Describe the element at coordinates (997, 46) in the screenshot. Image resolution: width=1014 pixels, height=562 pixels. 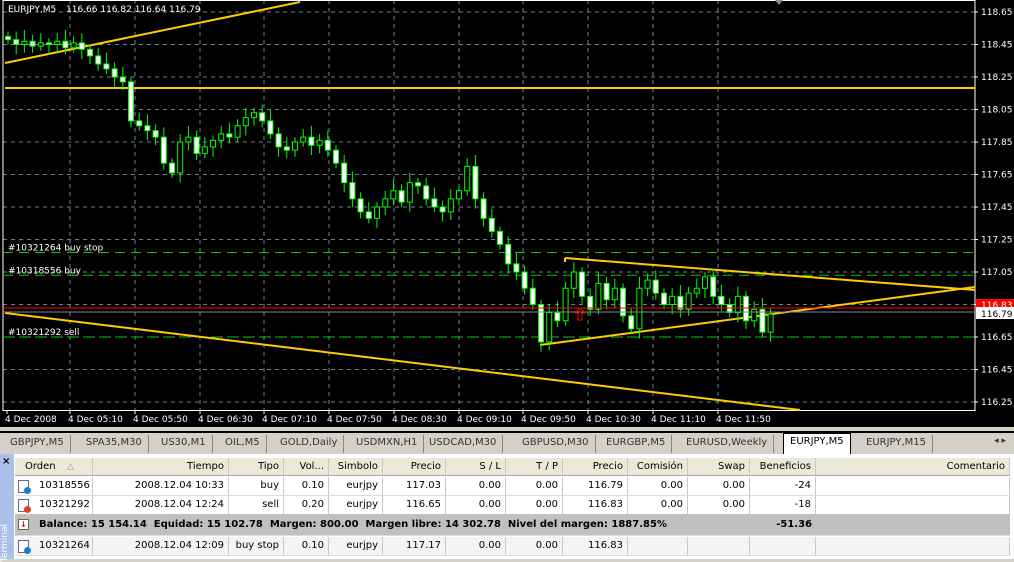
I see `price-tick-label: 118.45` at that location.